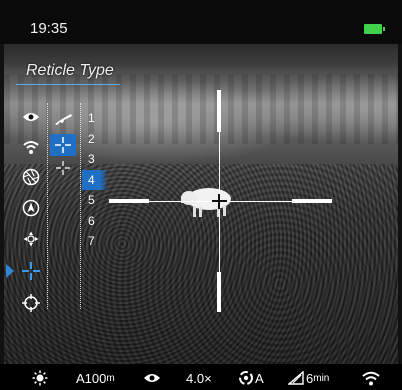 Image resolution: width=402 pixels, height=390 pixels. I want to click on crosshair-target-icon, so click(31, 303).